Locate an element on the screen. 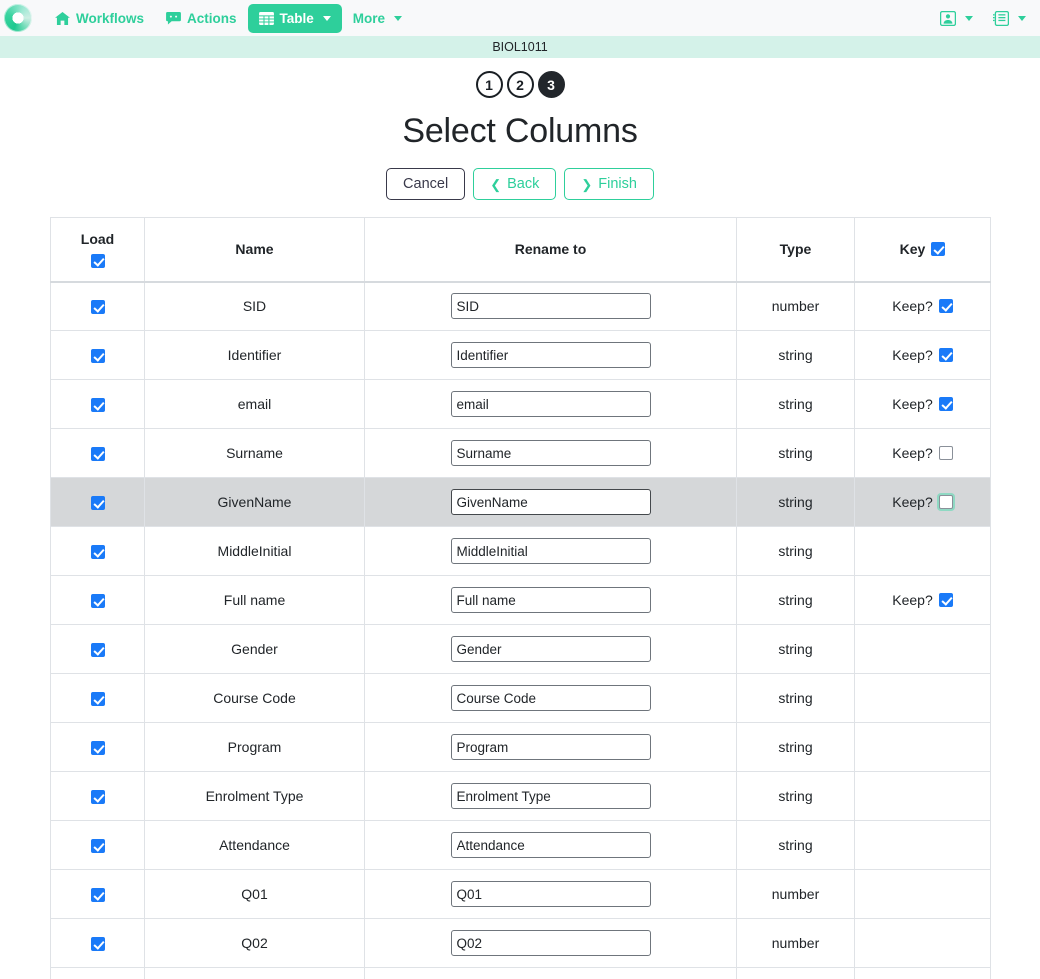  table-row: GivenName string Keep? is located at coordinates (520, 502).